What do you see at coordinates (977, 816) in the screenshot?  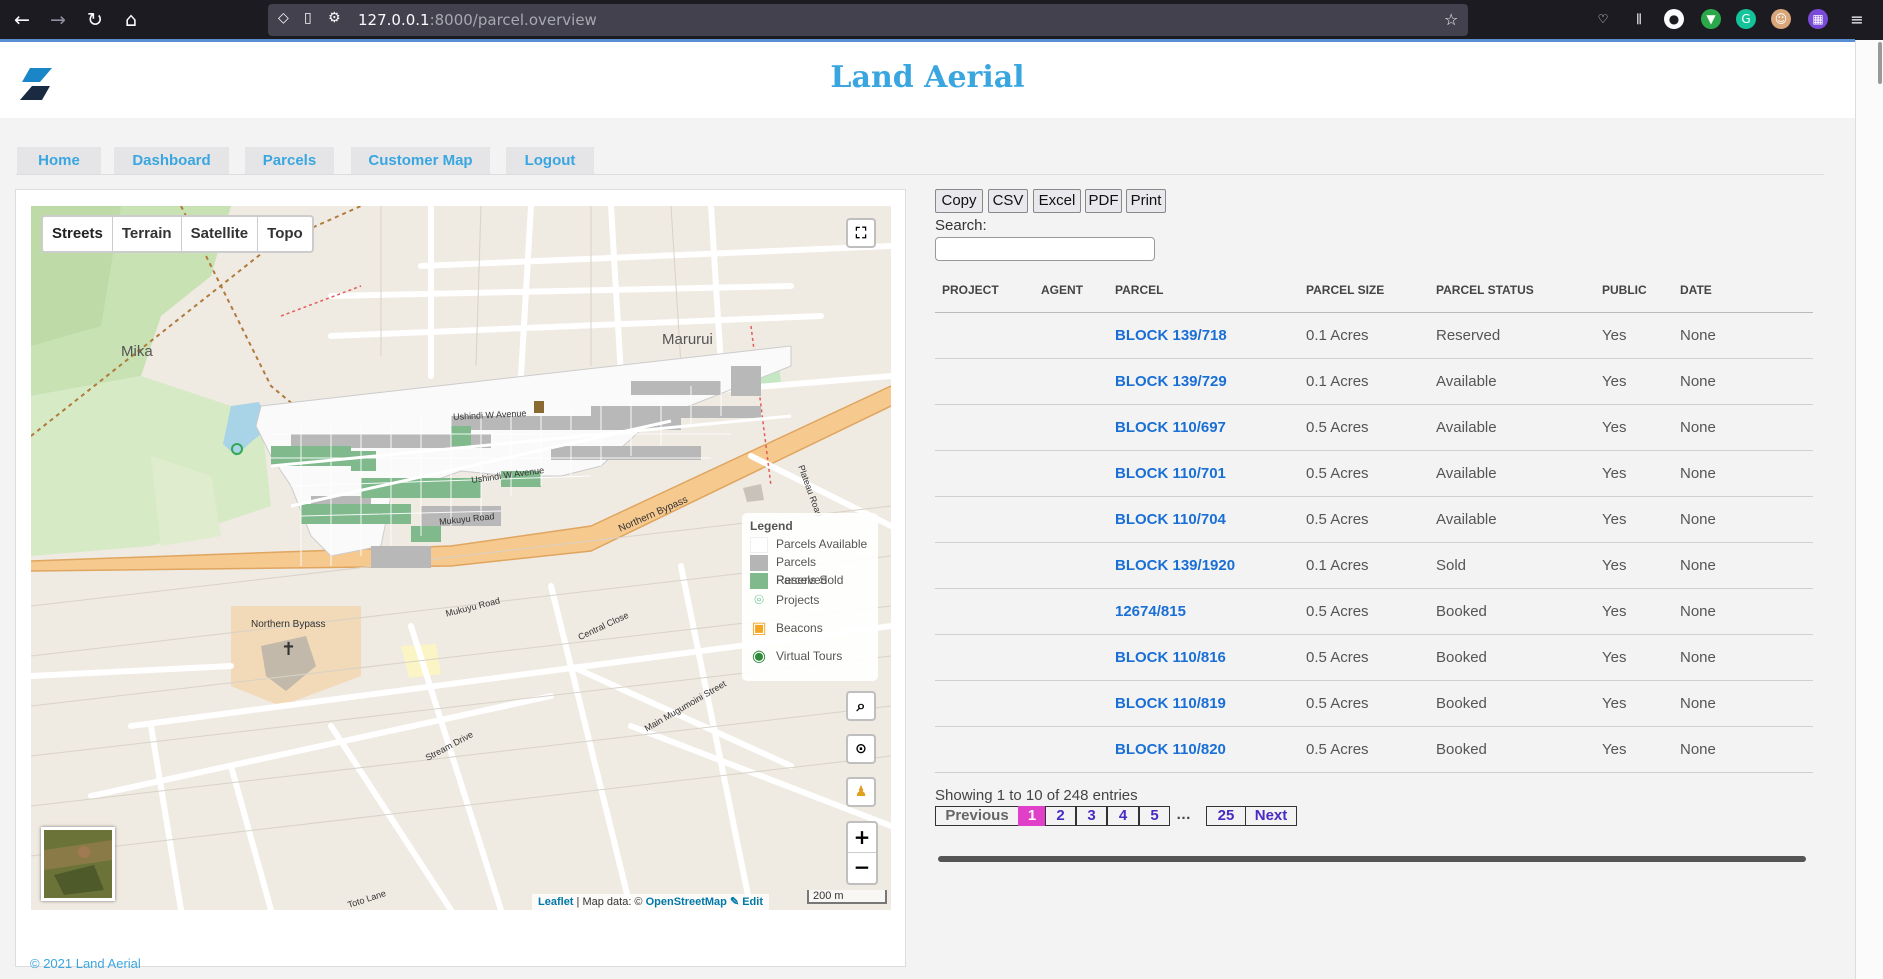 I see `previous-button: Previous` at bounding box center [977, 816].